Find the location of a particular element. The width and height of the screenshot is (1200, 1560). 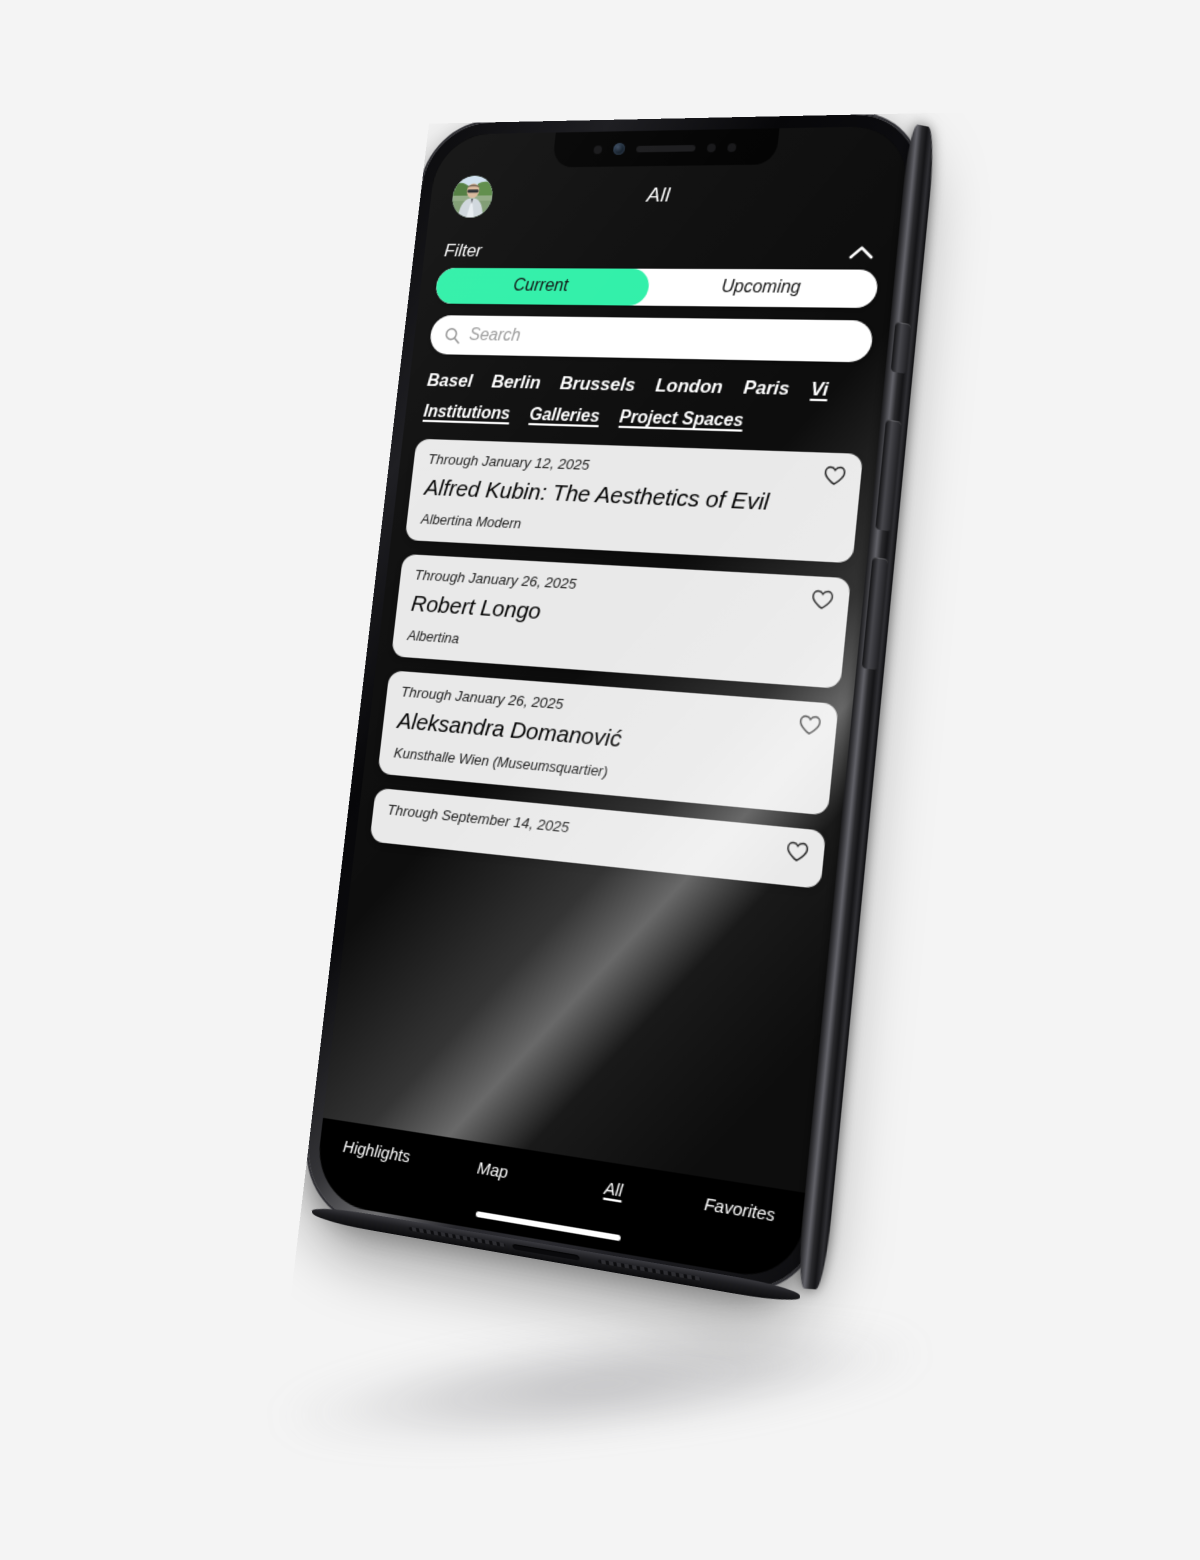

face-id-sensor-icon is located at coordinates (731, 147).